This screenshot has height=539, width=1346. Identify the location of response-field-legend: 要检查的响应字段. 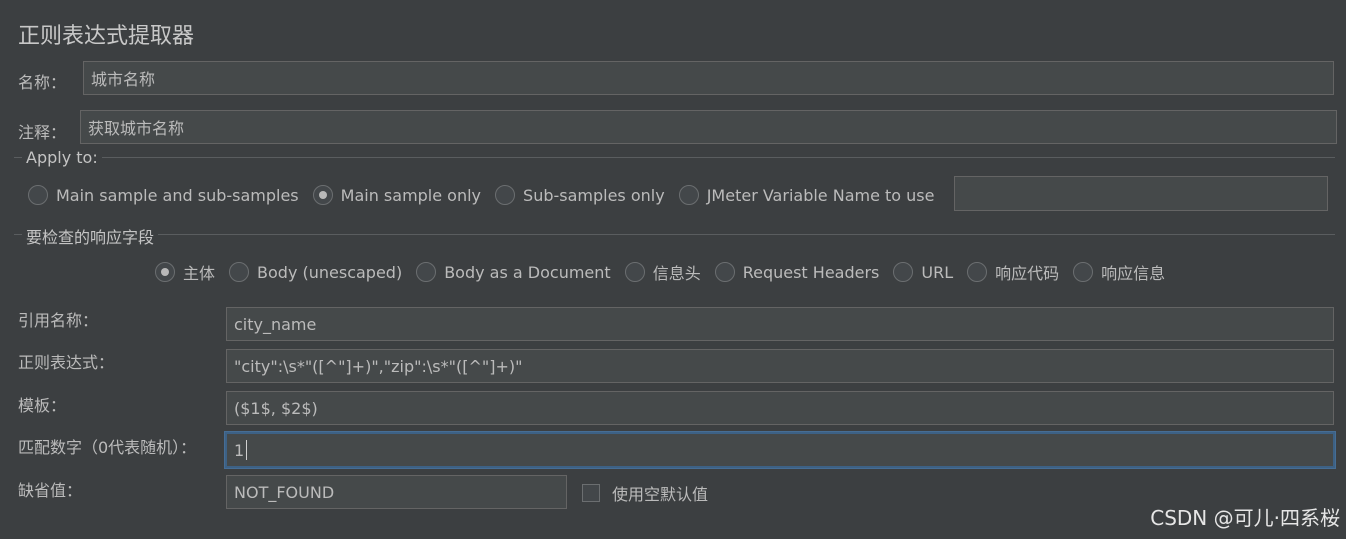
(90, 236).